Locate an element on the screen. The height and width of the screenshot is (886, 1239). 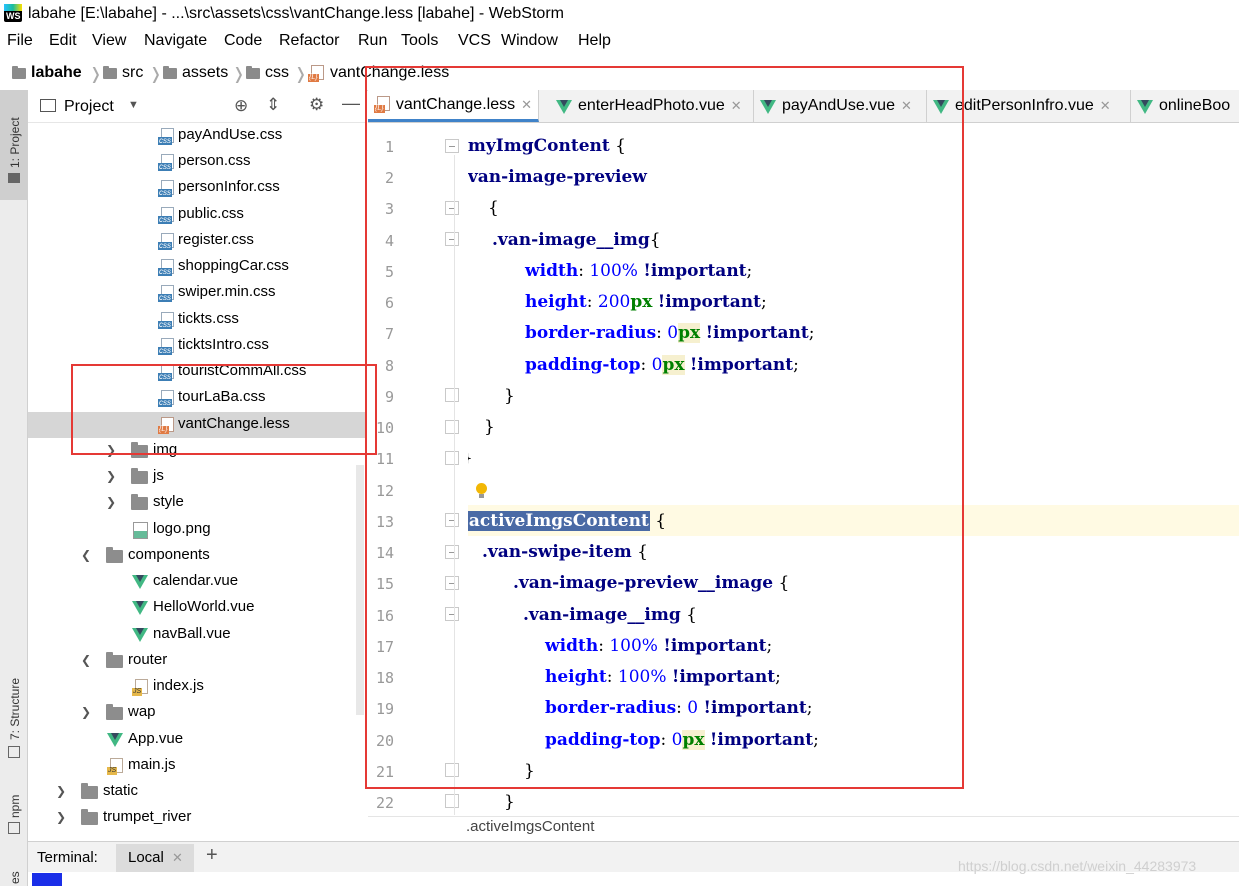
tree-item: payAndUse.css is located at coordinates (197, 136).